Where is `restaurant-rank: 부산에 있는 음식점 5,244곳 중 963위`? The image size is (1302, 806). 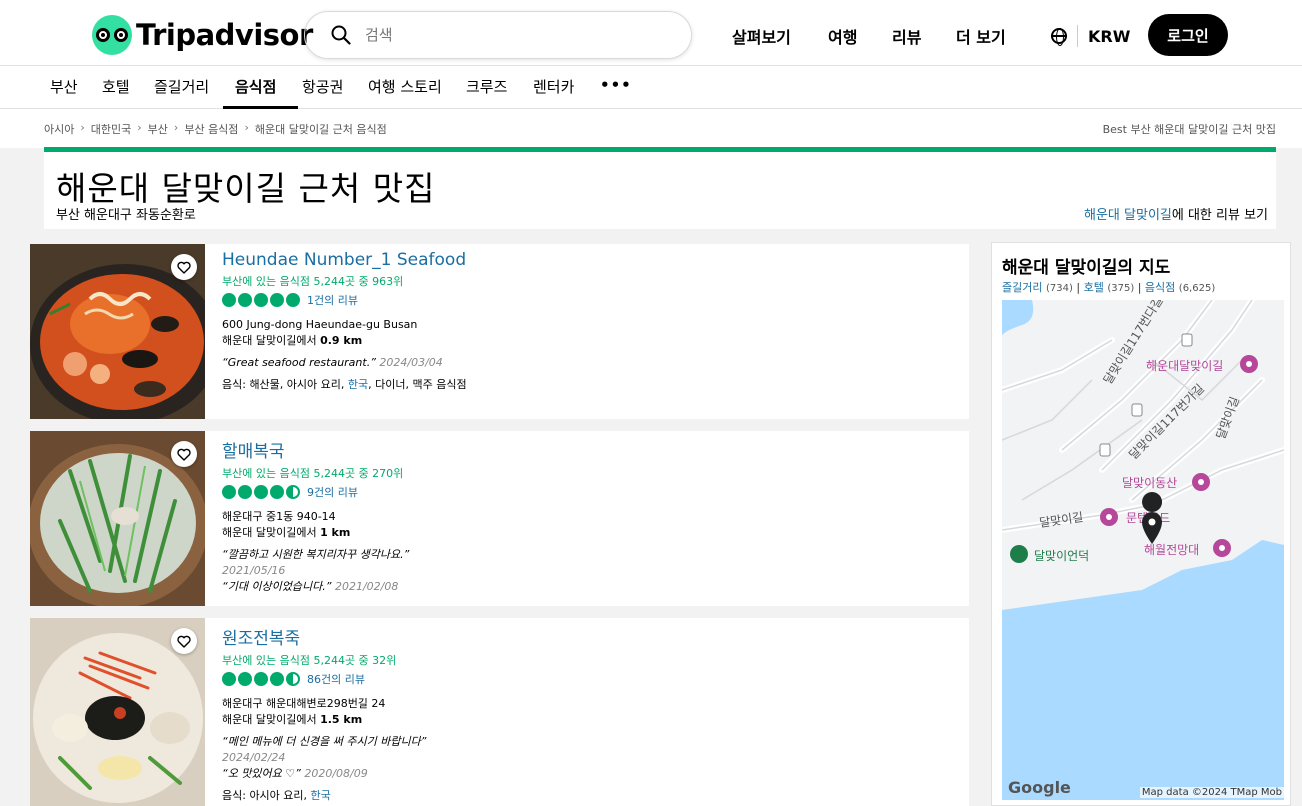
restaurant-rank: 부산에 있는 음식점 5,244곳 중 963위 is located at coordinates (313, 281).